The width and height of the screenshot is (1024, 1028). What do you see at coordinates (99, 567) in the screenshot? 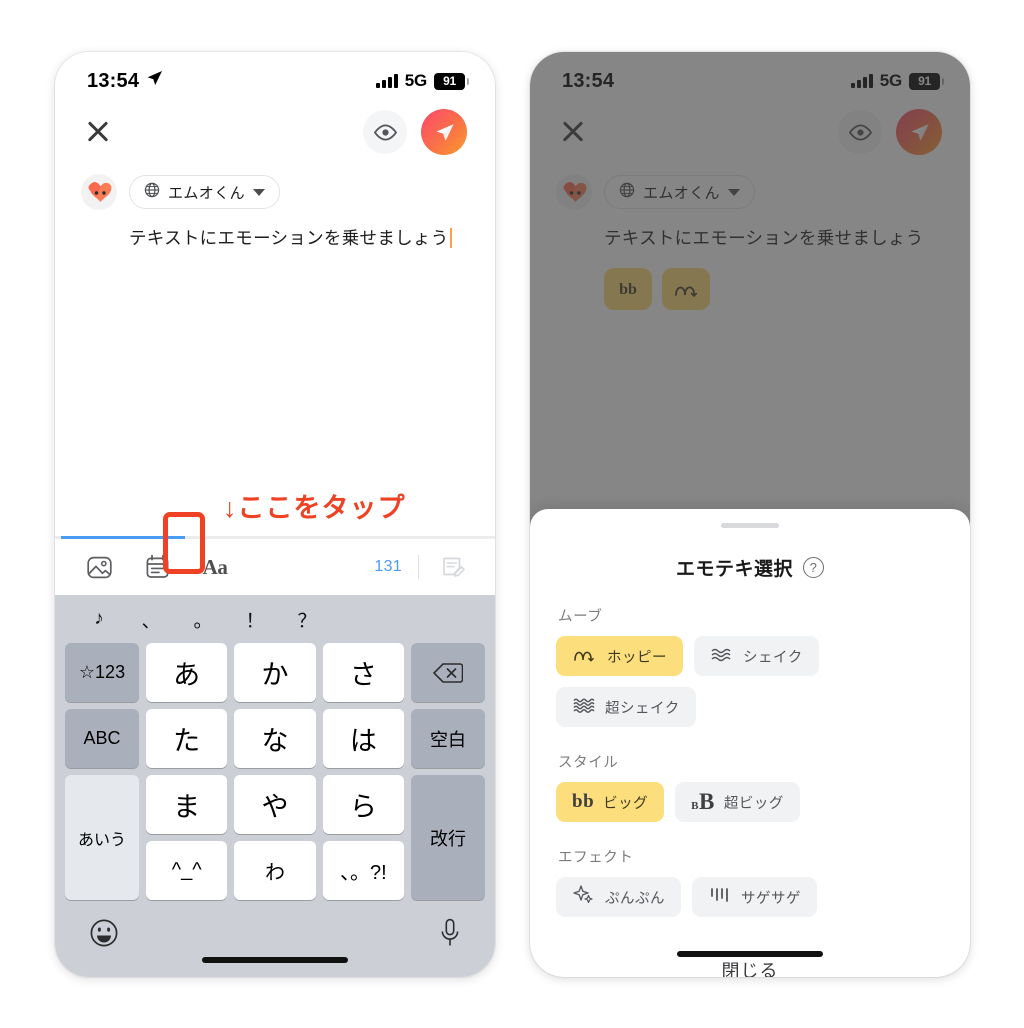
I see `image-icon` at bounding box center [99, 567].